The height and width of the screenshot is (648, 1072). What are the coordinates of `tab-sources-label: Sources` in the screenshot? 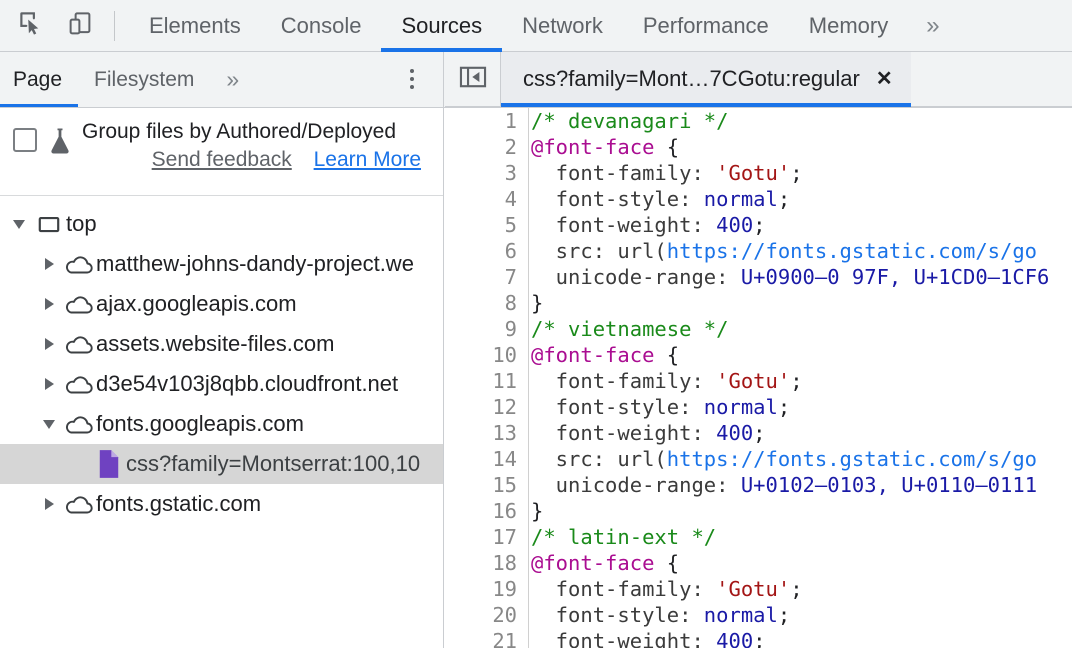 It's located at (442, 25).